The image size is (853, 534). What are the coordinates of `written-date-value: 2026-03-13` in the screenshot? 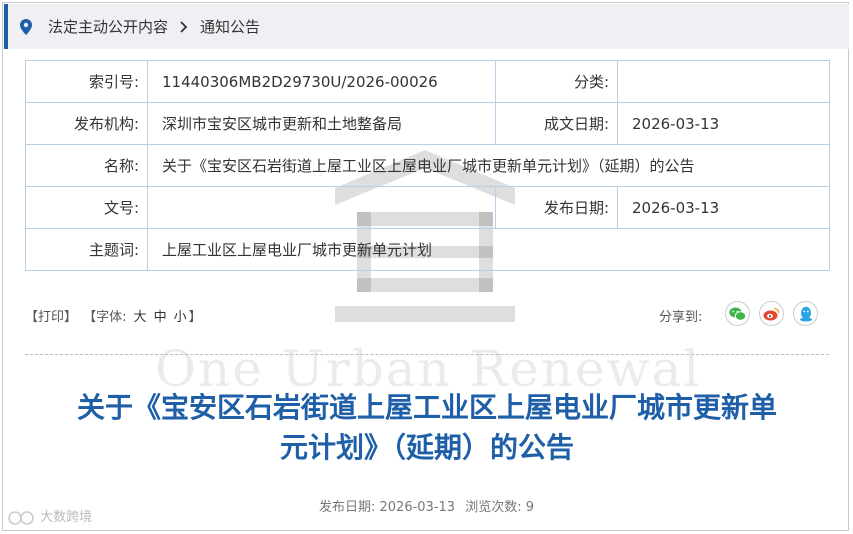 It's located at (723, 123).